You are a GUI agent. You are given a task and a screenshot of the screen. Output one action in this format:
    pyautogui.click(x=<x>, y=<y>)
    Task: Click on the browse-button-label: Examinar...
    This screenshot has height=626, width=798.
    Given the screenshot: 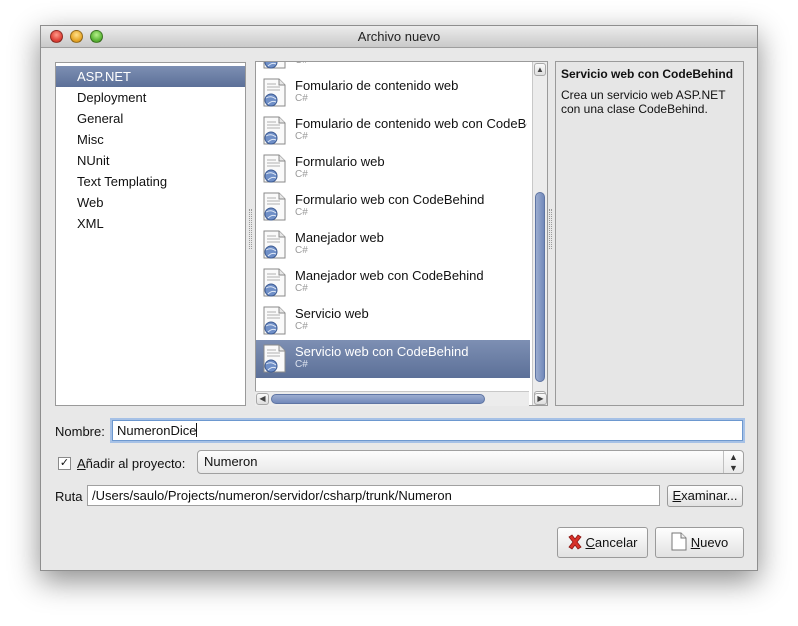 What is the action you would take?
    pyautogui.click(x=705, y=495)
    